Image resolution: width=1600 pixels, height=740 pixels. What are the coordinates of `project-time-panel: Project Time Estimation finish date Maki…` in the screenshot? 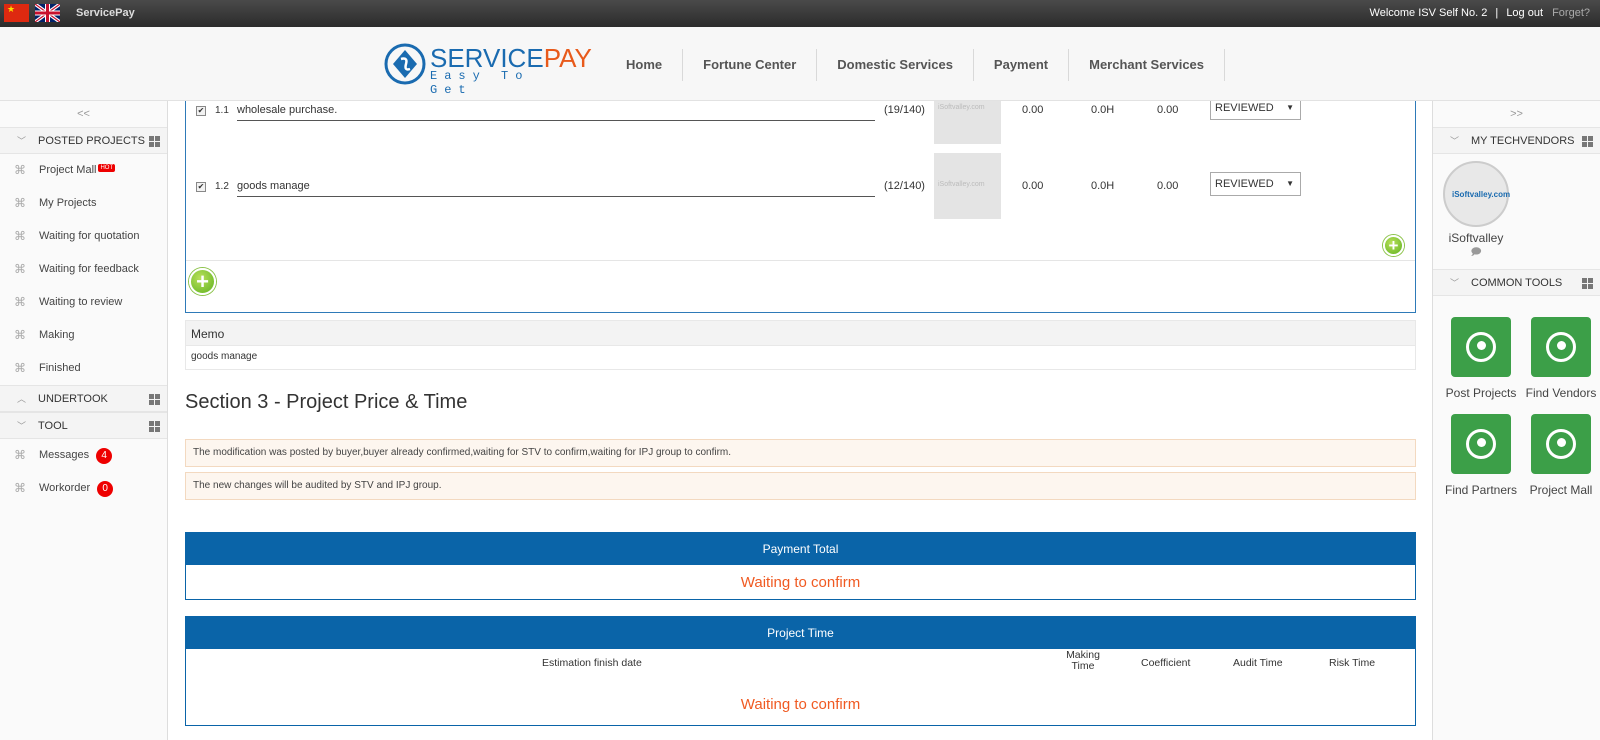 It's located at (800, 671).